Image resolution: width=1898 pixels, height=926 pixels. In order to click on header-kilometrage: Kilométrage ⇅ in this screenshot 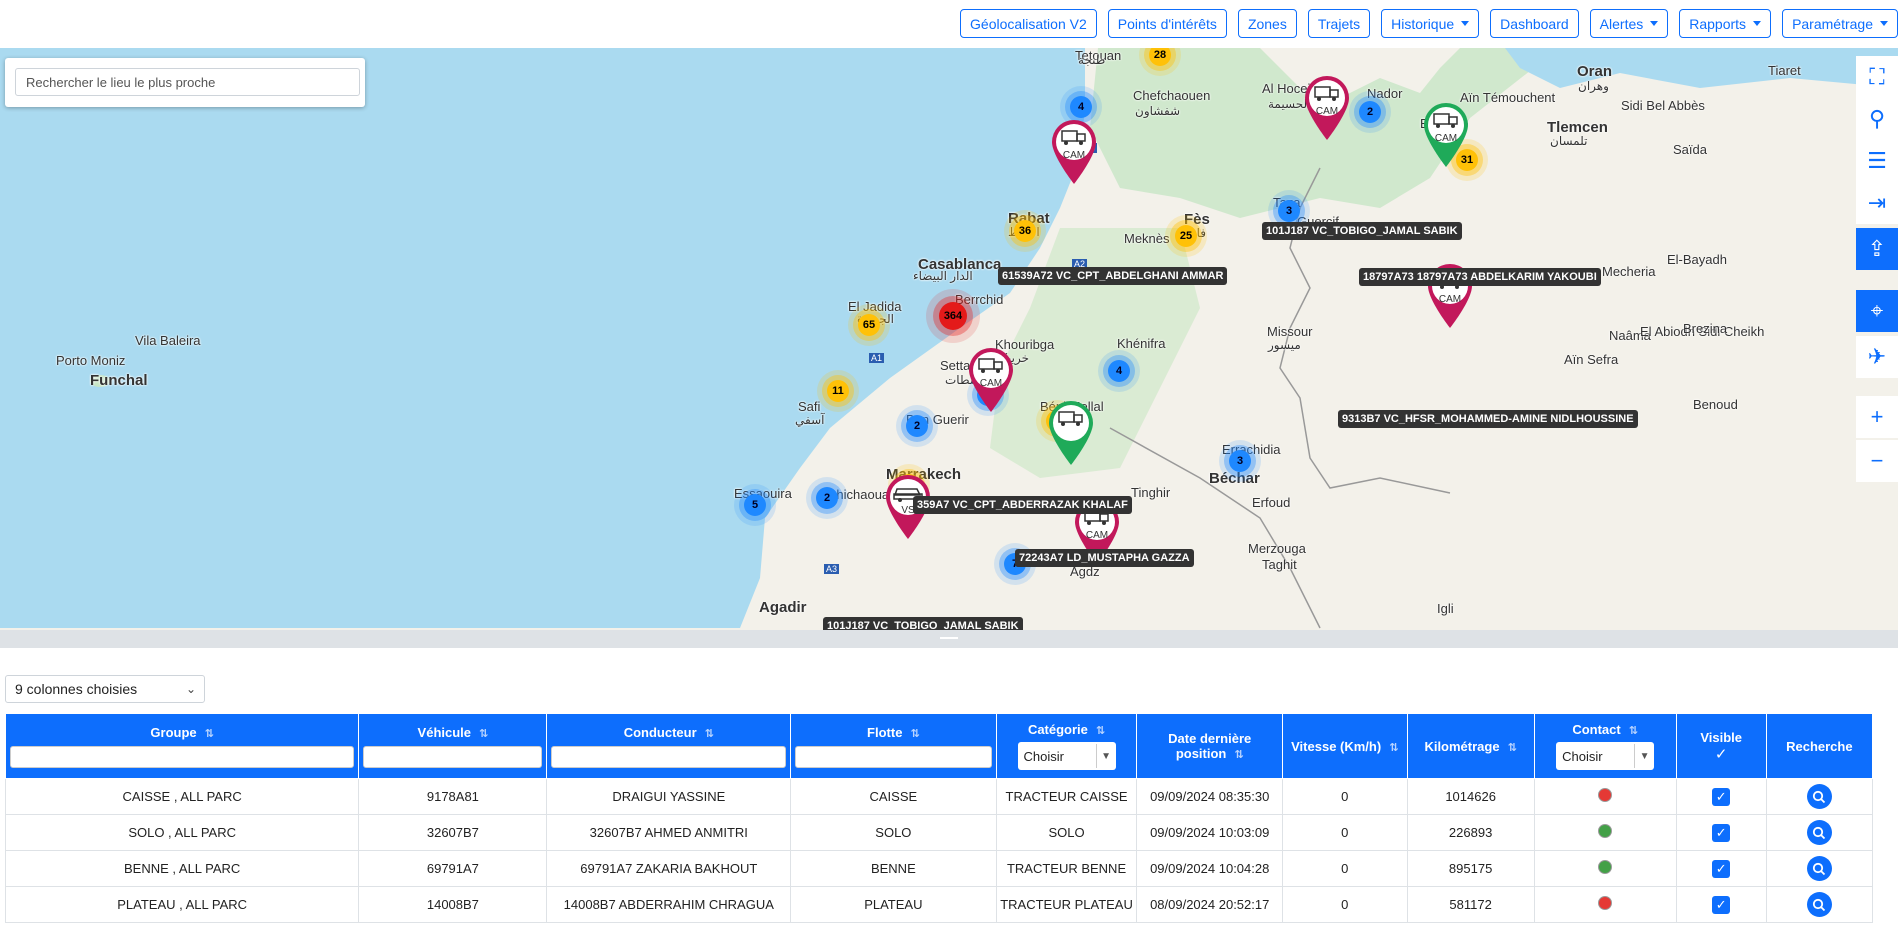, I will do `click(1470, 746)`.